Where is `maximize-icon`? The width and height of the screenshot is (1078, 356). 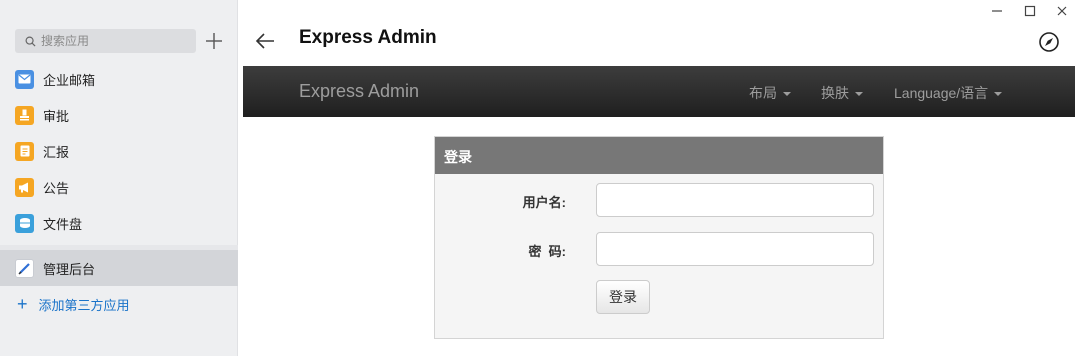
maximize-icon is located at coordinates (1030, 11).